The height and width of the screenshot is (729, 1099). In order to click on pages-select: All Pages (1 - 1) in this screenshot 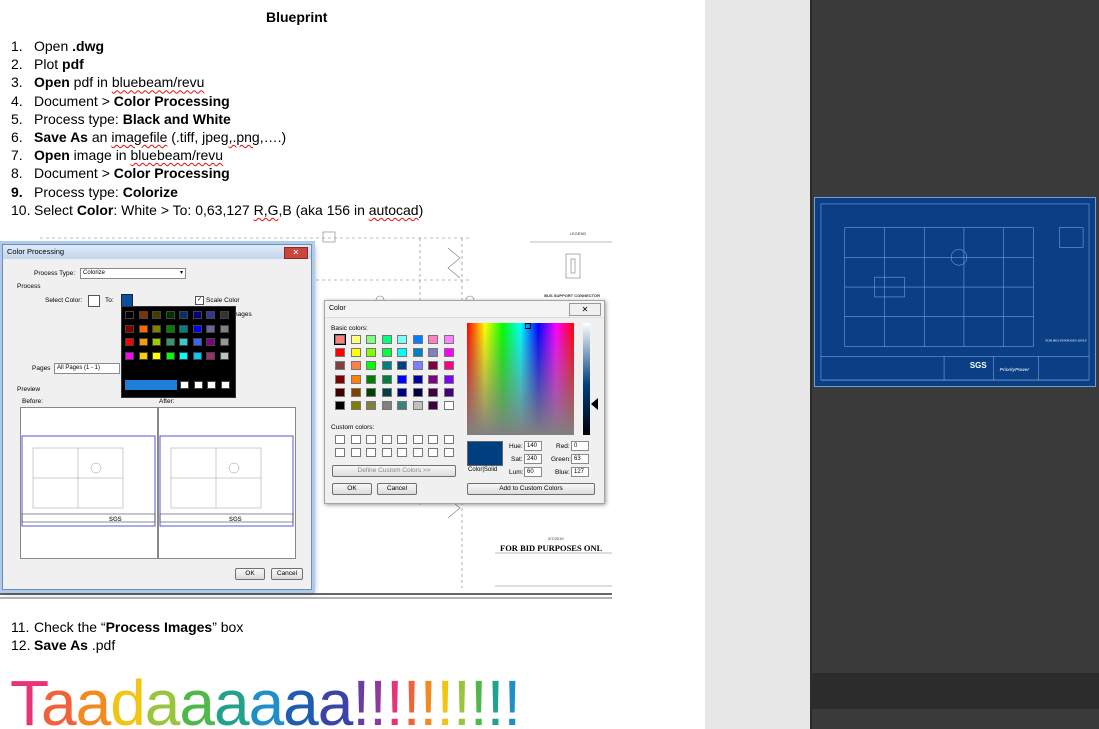, I will do `click(87, 368)`.